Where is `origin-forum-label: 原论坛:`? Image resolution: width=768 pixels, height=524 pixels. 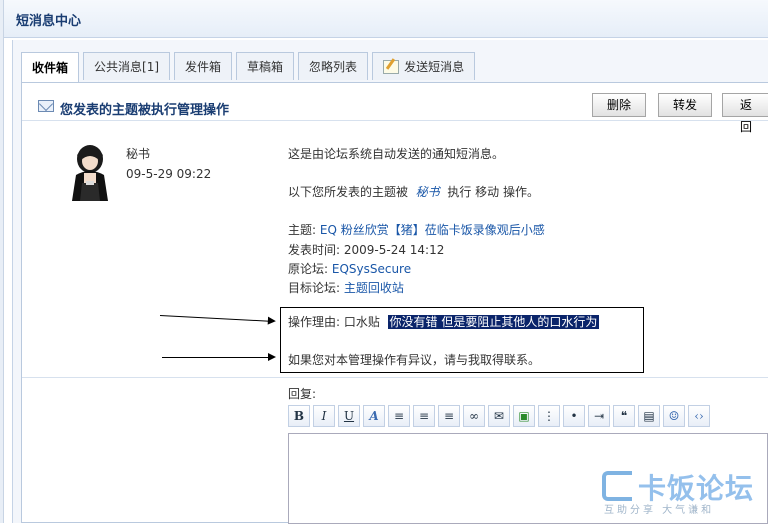
origin-forum-label: 原论坛: is located at coordinates (310, 269).